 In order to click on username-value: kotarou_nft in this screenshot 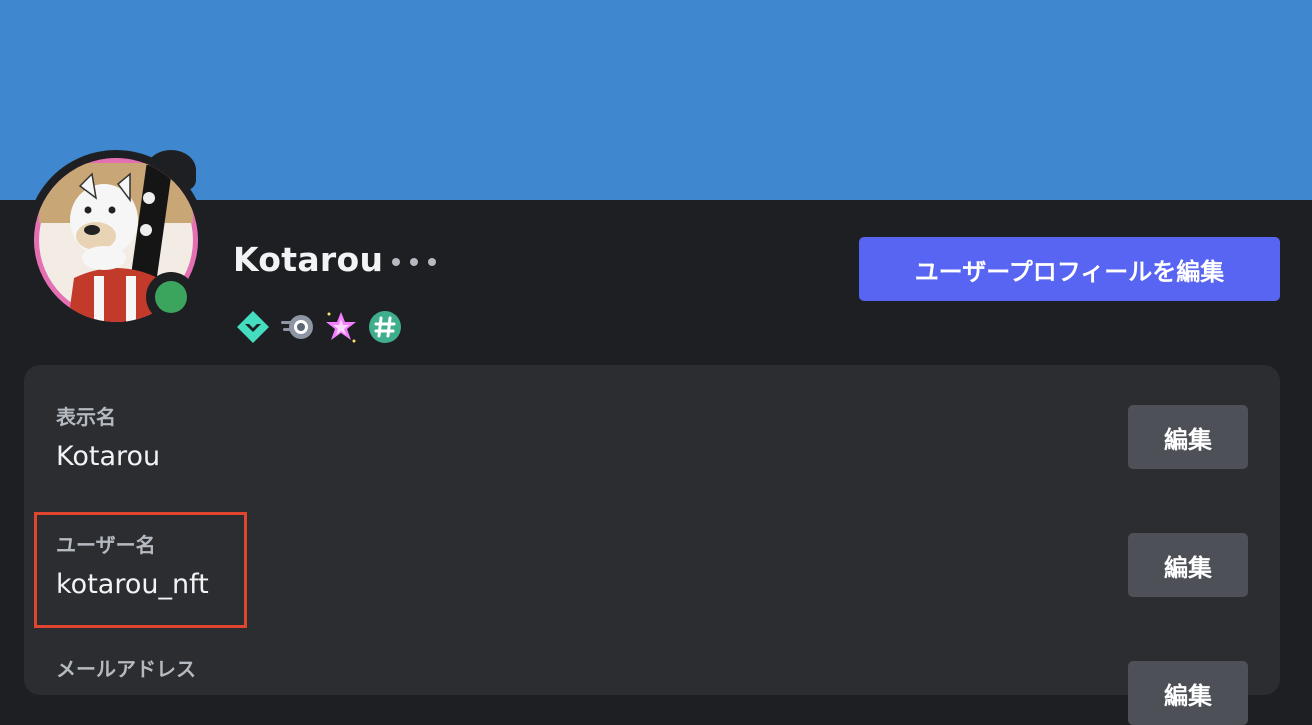, I will do `click(132, 584)`.